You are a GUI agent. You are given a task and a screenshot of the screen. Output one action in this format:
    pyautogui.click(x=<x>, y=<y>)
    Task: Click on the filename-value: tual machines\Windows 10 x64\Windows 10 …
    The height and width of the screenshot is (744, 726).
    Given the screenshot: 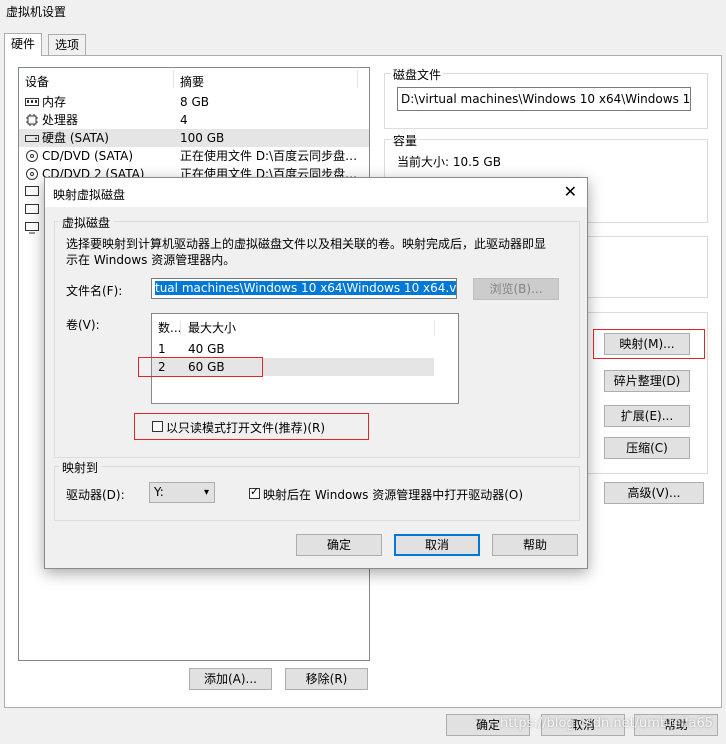 What is the action you would take?
    pyautogui.click(x=305, y=288)
    